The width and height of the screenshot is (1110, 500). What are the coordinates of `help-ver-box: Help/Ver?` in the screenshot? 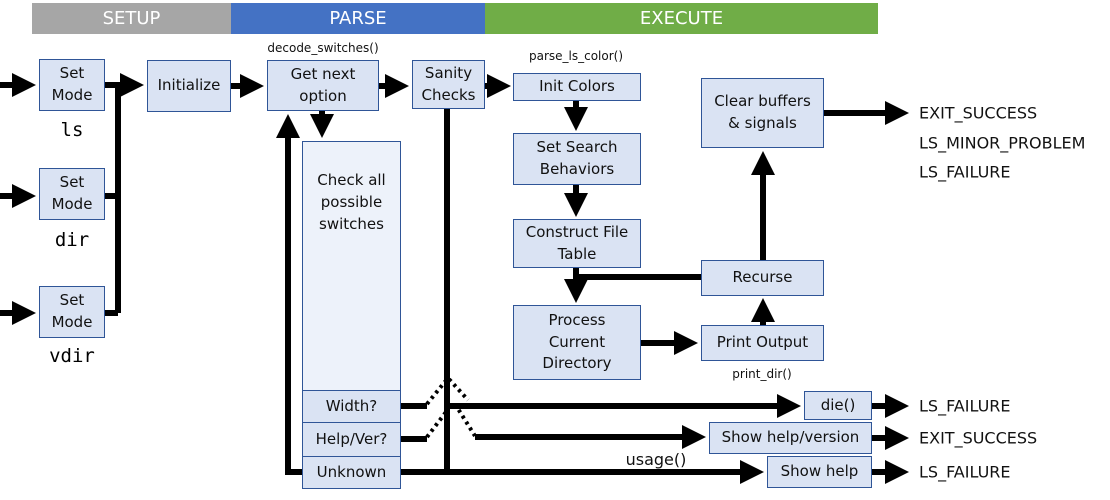 It's located at (351, 439).